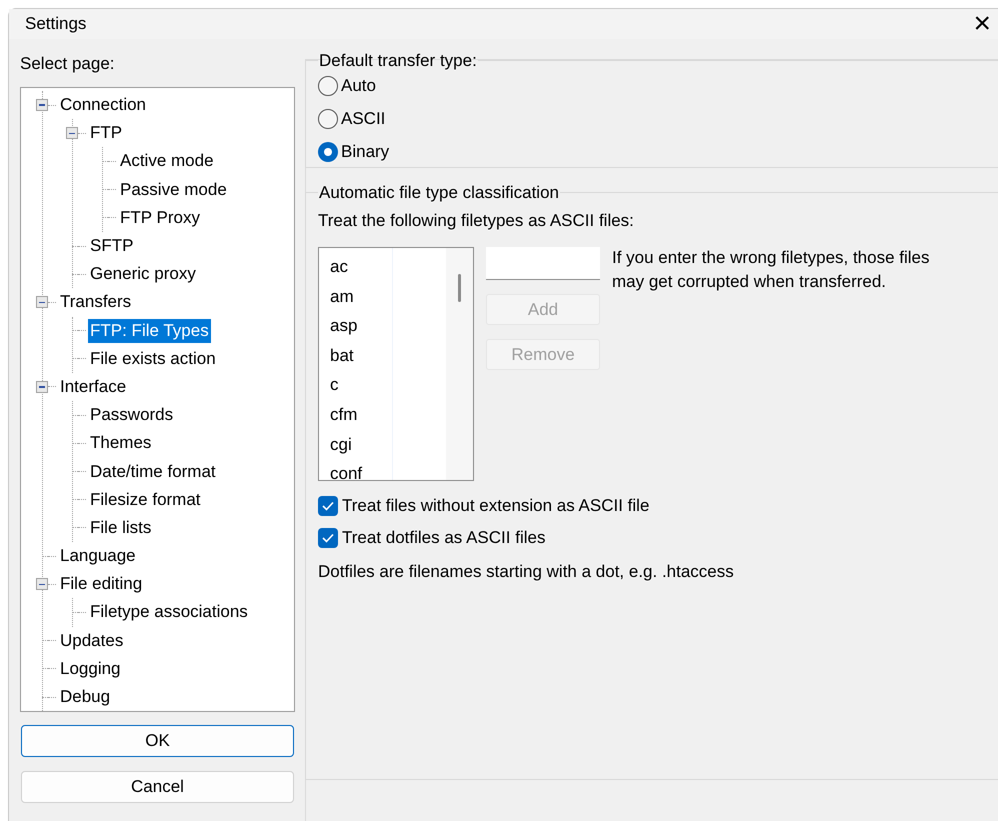 Image resolution: width=998 pixels, height=821 pixels. Describe the element at coordinates (132, 415) in the screenshot. I see `tree-item: Passwords` at that location.